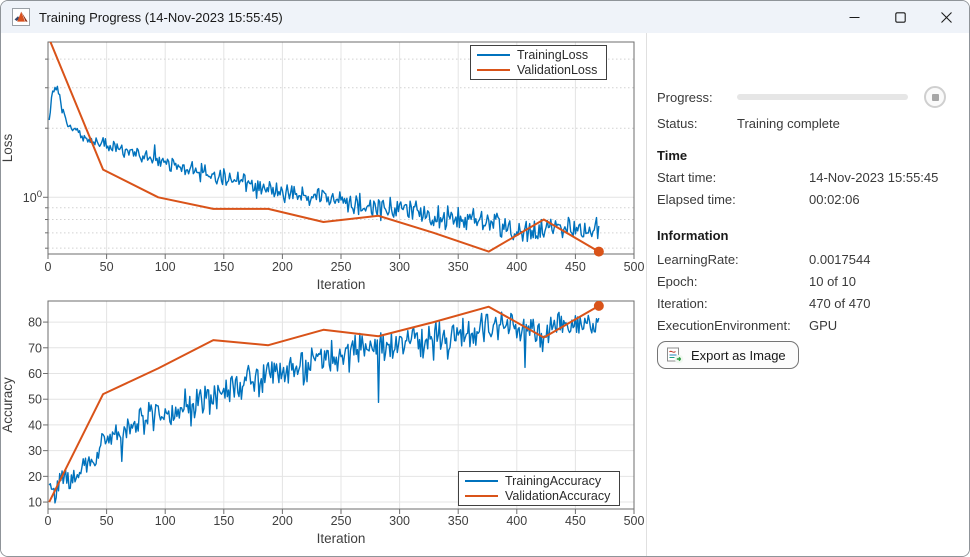 Image resolution: width=970 pixels, height=557 pixels. What do you see at coordinates (21, 17) in the screenshot?
I see `matlab-icon` at bounding box center [21, 17].